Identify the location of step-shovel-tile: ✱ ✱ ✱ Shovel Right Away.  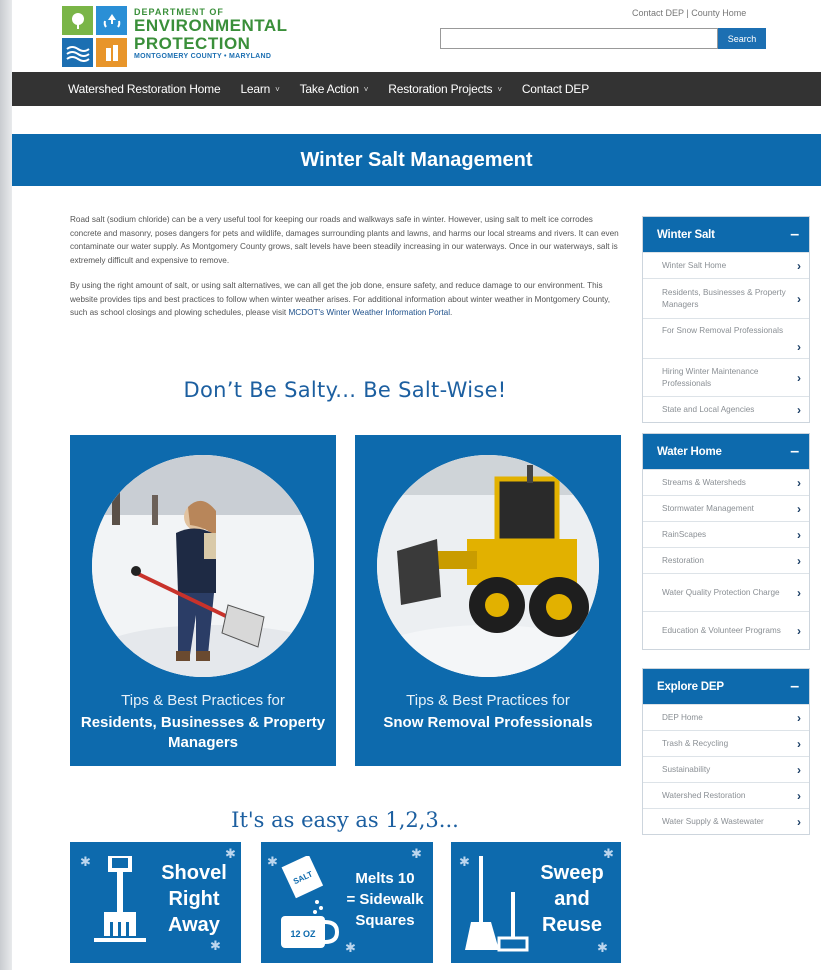
(155, 902).